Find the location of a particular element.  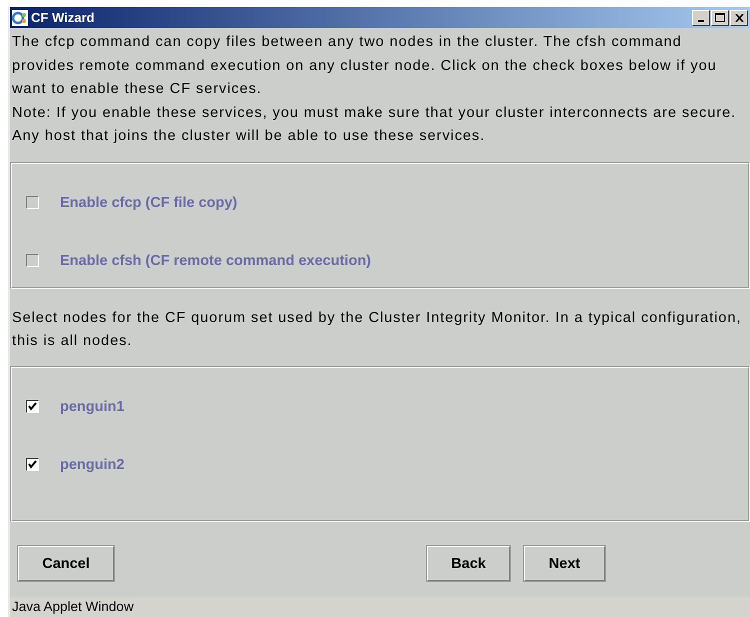

minimize-icon is located at coordinates (701, 21).